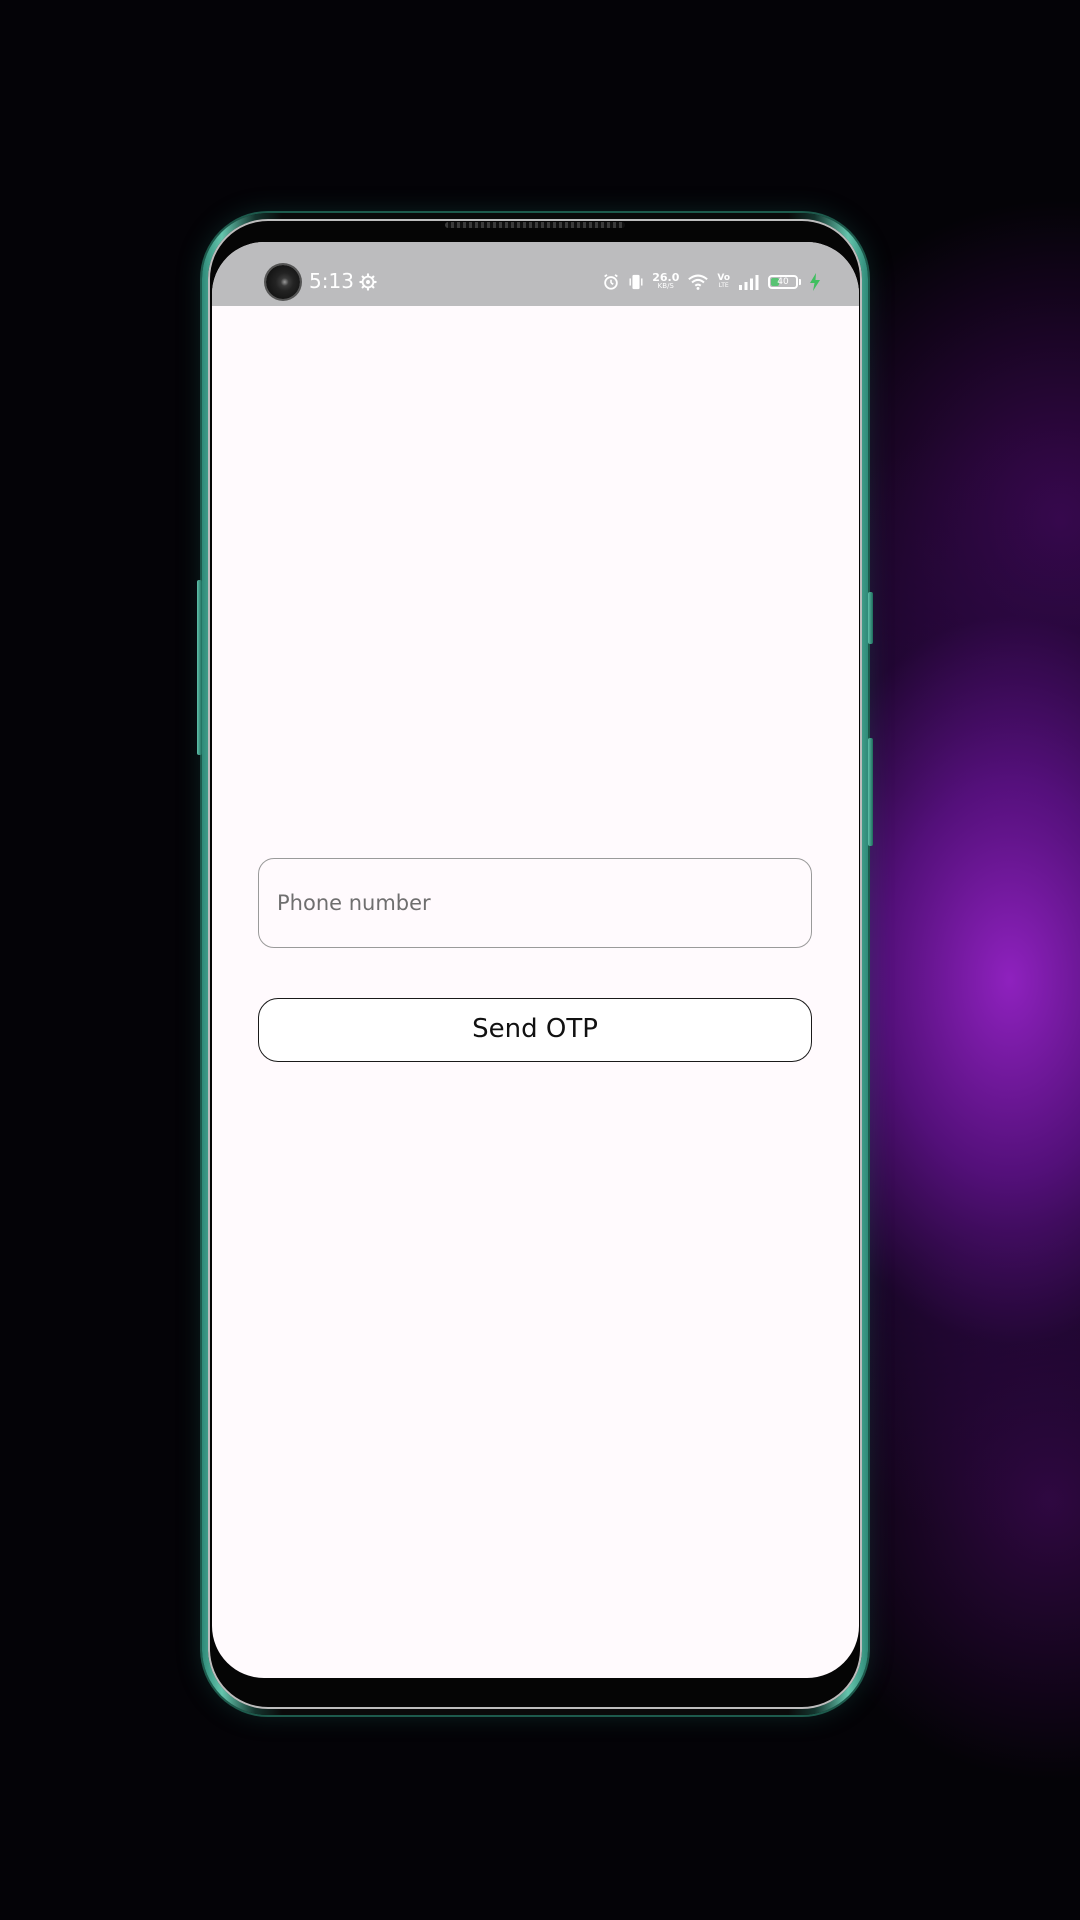  Describe the element at coordinates (535, 274) in the screenshot. I see `status-bar: 5:13 26.0 KB/S Vo LTE 40` at that location.